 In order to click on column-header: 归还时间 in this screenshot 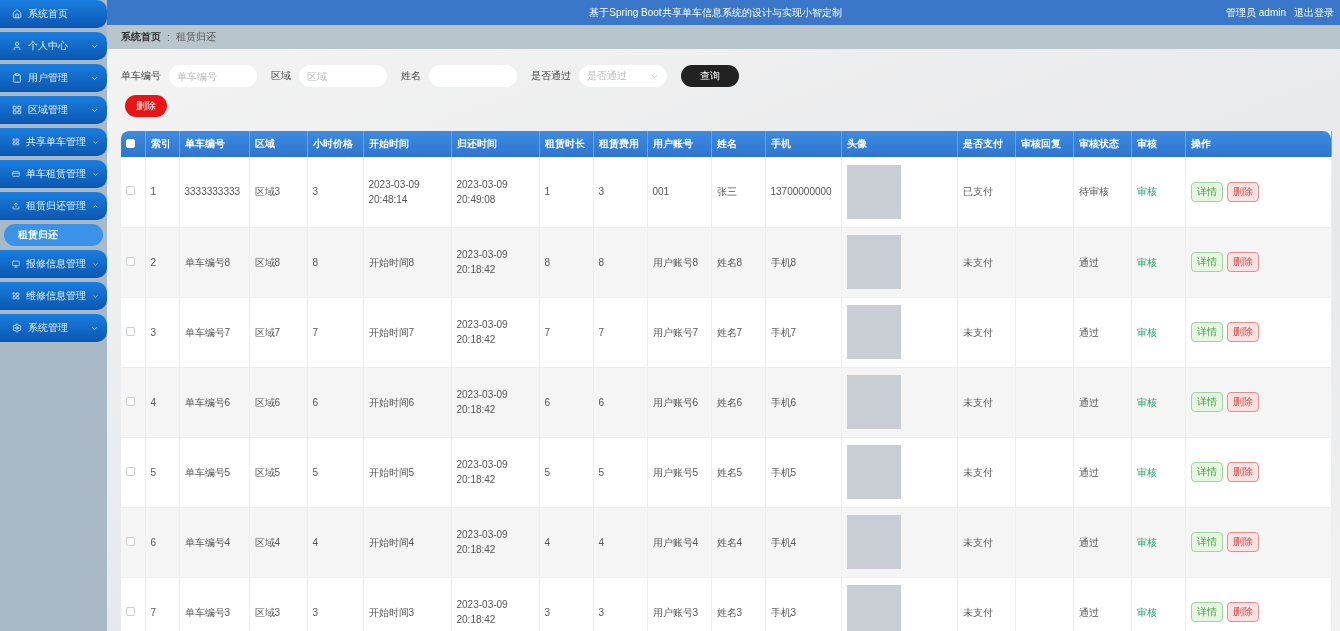, I will do `click(495, 144)`.